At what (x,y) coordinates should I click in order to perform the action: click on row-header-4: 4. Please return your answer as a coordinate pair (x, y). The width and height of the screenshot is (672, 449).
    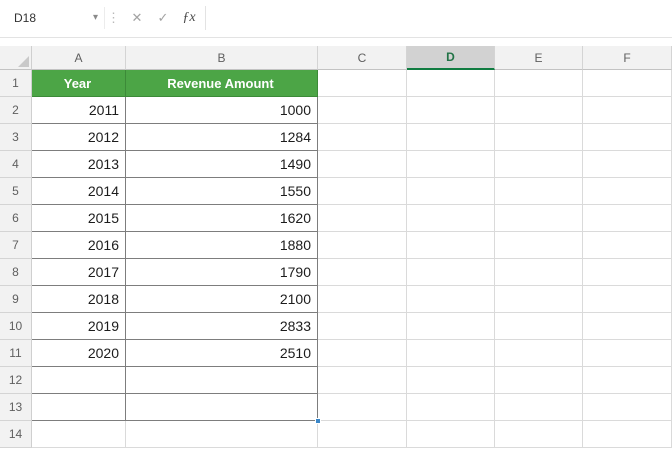
    Looking at the image, I should click on (16, 164).